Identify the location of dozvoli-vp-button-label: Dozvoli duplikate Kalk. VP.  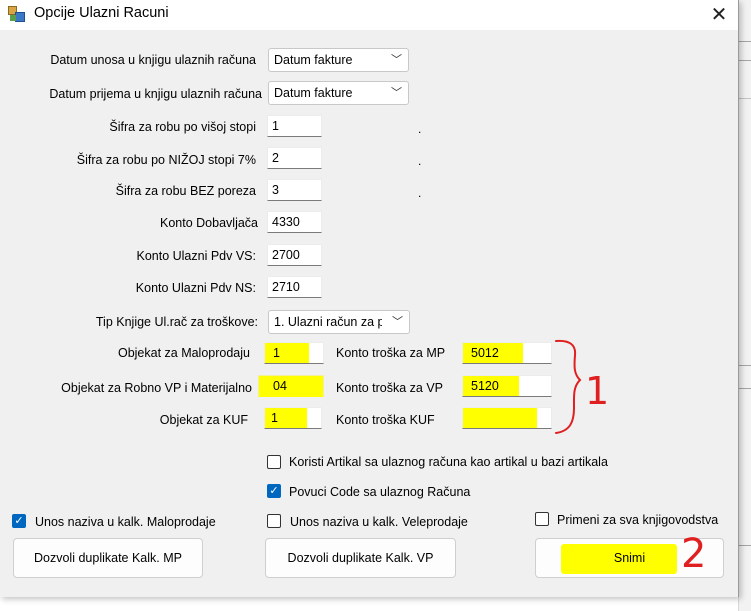
(360, 558).